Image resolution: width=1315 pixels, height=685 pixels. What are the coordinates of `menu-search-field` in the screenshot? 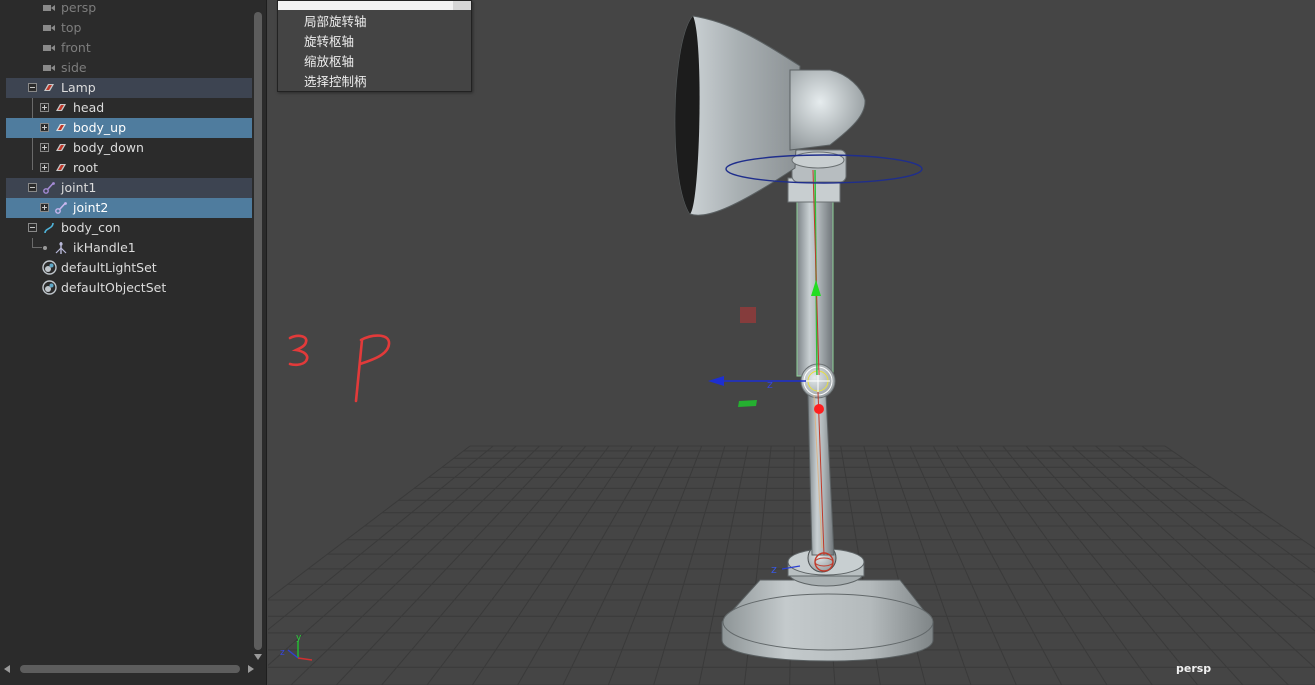 It's located at (374, 5).